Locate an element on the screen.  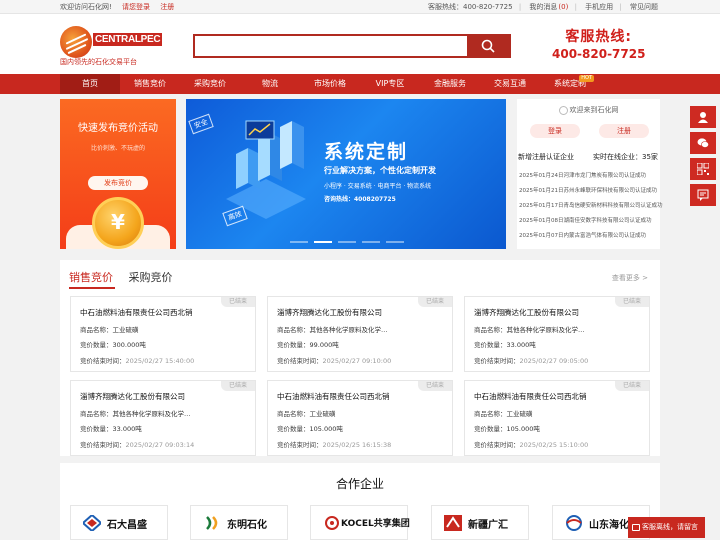
search-button is located at coordinates (488, 46).